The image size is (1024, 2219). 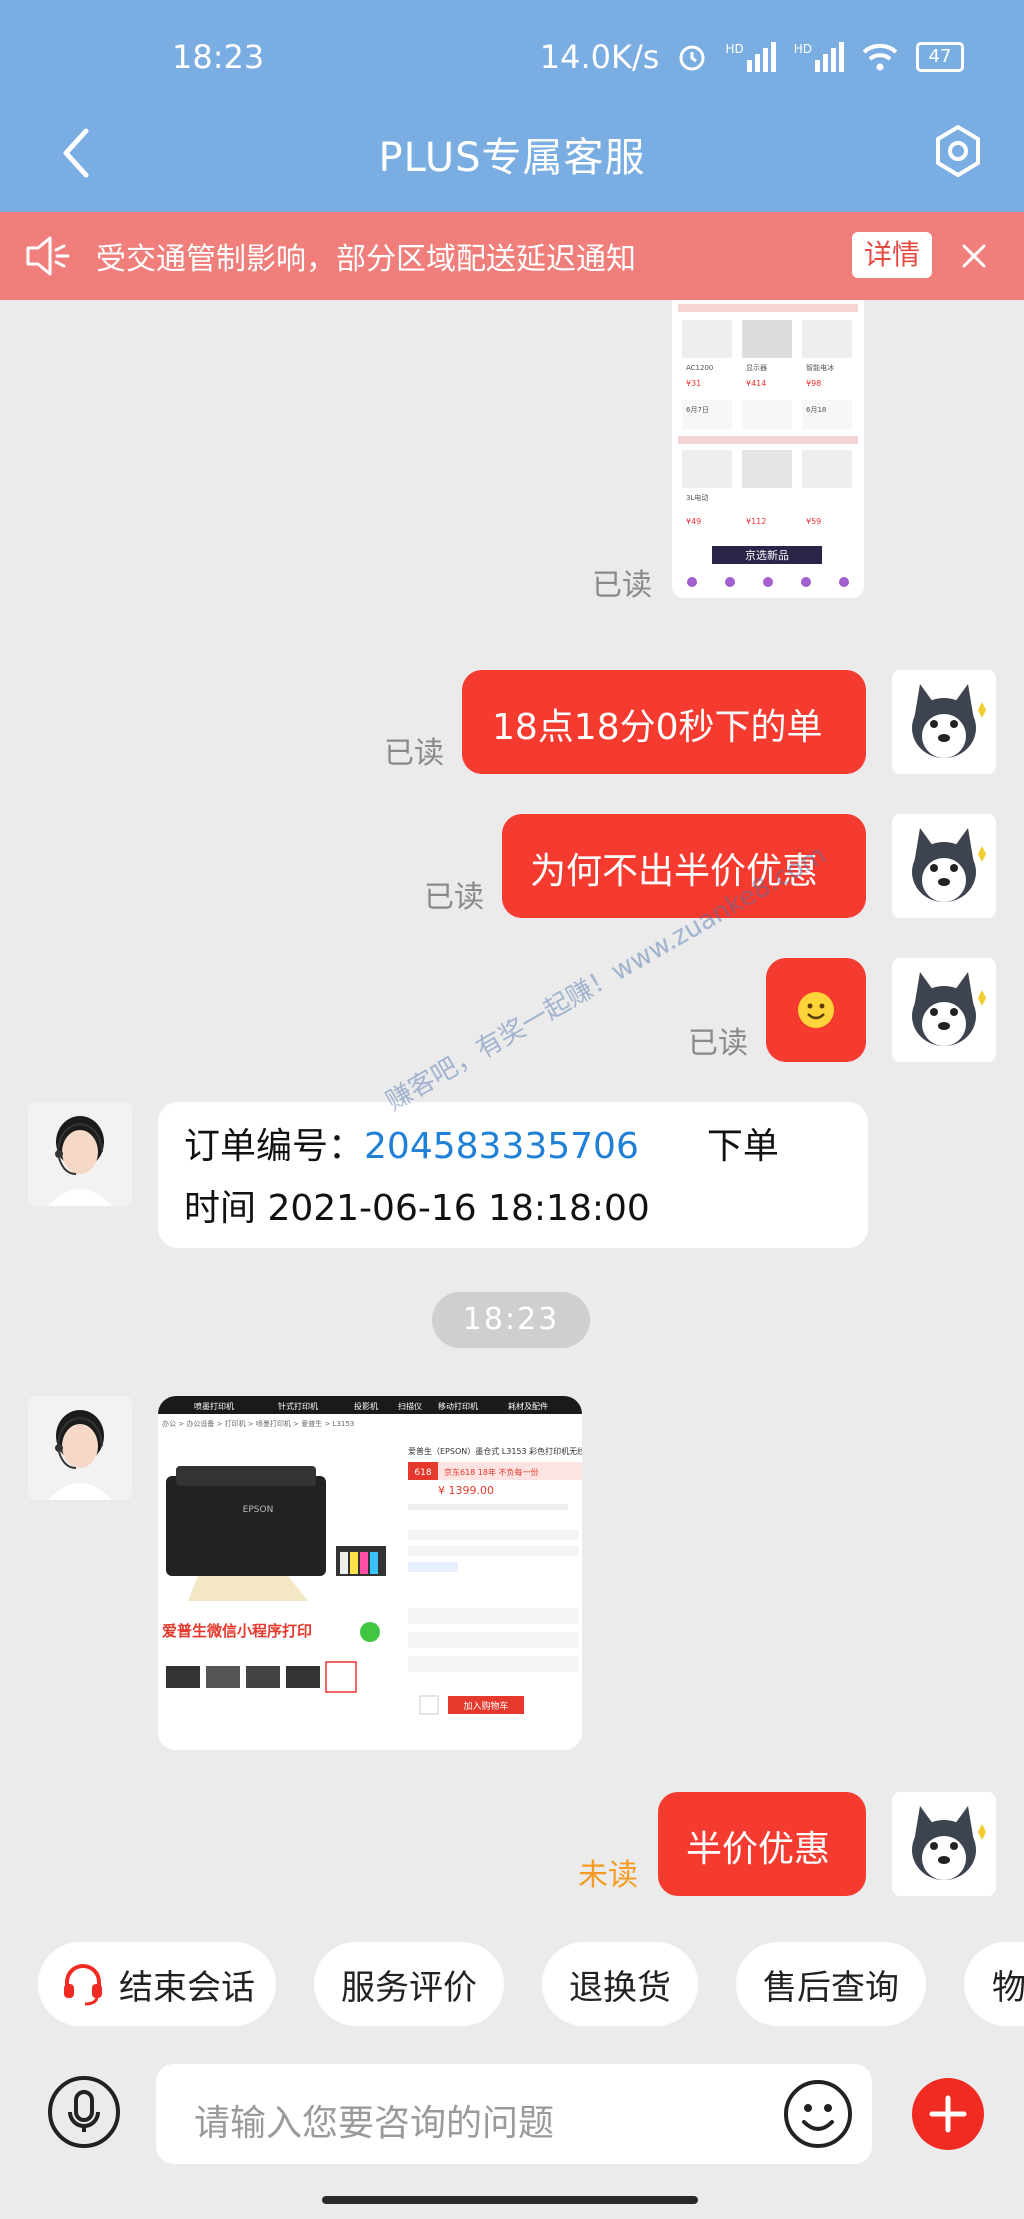 I want to click on plus-icon, so click(x=948, y=2114).